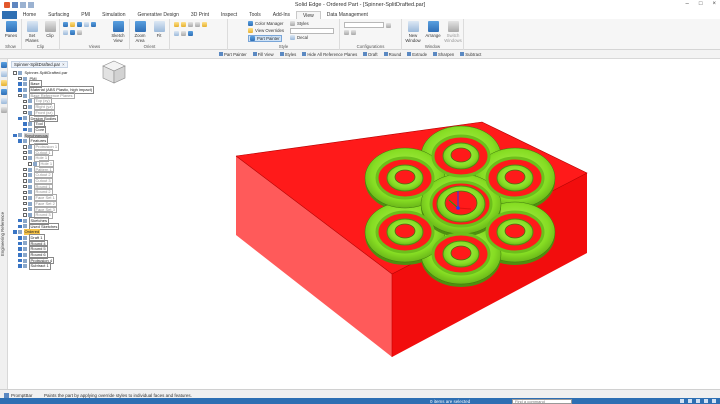  Describe the element at coordinates (443, 54) in the screenshot. I see `cmd-sharpen: Sharpen` at that location.